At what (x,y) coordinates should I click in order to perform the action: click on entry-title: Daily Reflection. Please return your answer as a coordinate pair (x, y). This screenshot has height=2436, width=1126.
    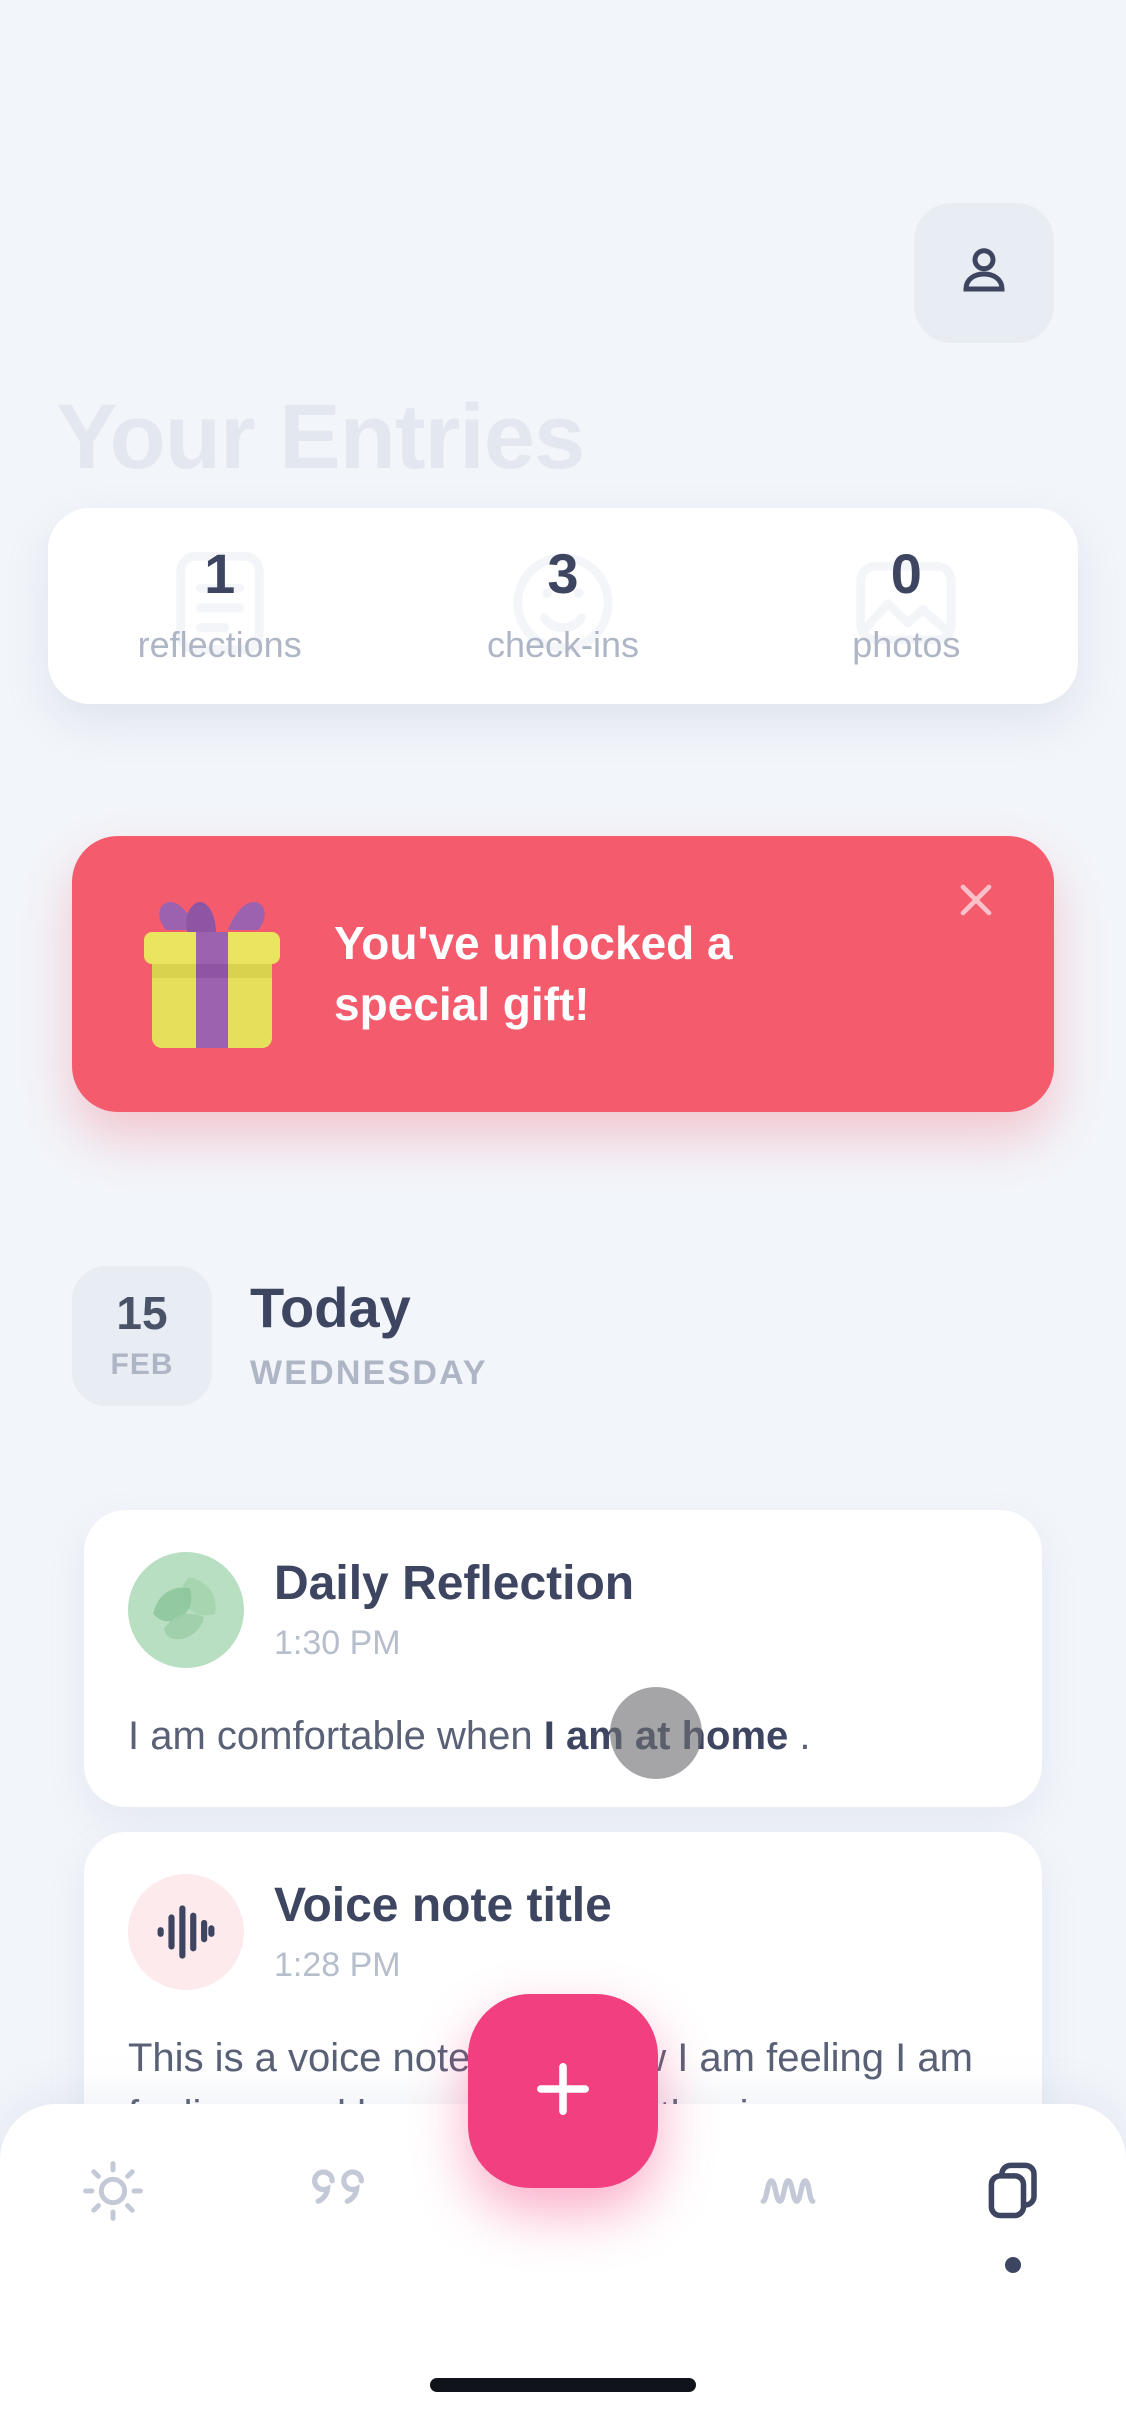
    Looking at the image, I should click on (454, 1583).